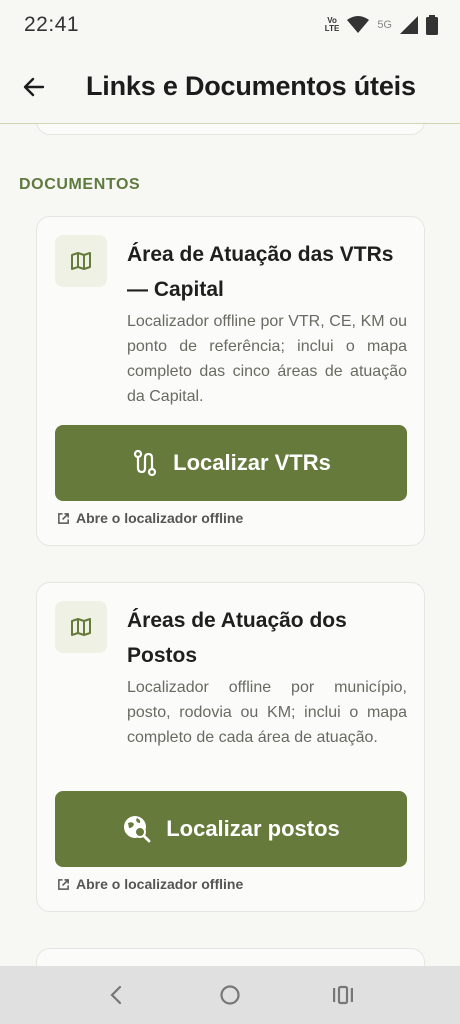 This screenshot has width=460, height=1024. Describe the element at coordinates (137, 829) in the screenshot. I see `travel-explore-icon` at that location.